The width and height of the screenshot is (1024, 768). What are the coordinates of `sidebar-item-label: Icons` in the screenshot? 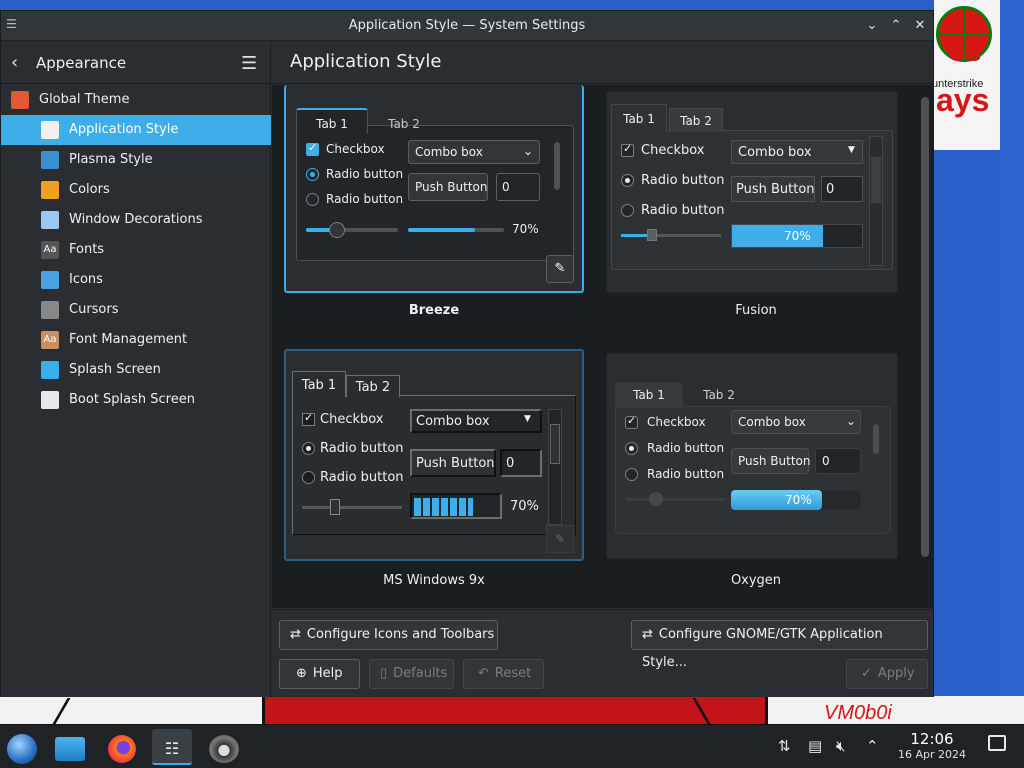 It's located at (86, 279).